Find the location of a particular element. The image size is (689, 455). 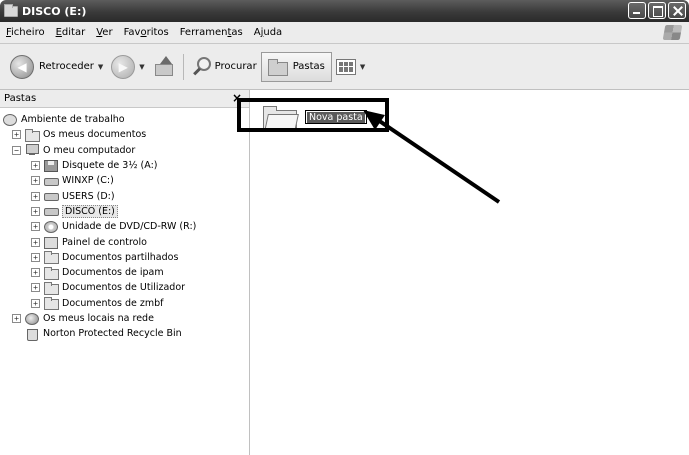

tree-item-floppy: + Disquete de 3½ (A:) is located at coordinates (124, 165).